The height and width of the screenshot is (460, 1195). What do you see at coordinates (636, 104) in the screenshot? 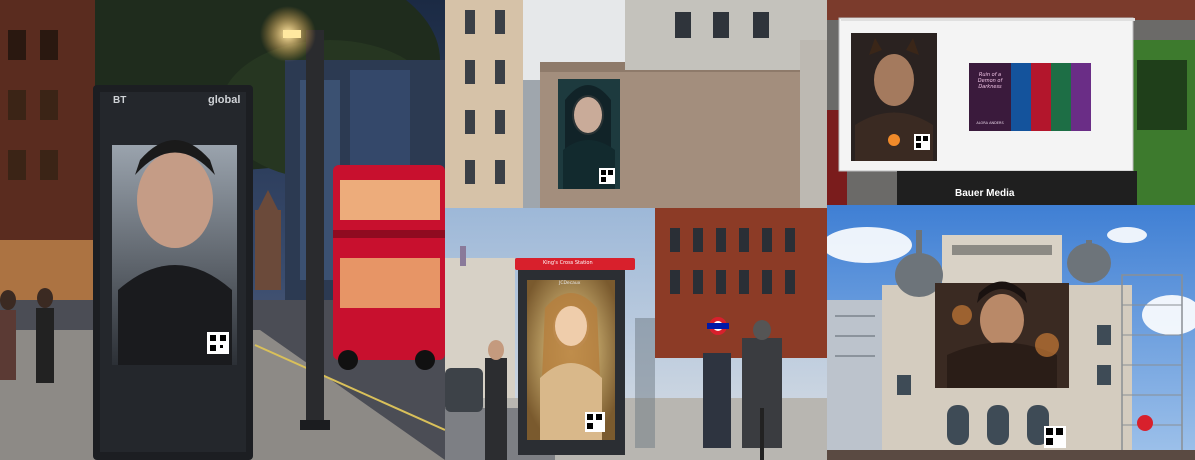
I see `building-wall-scene` at bounding box center [636, 104].